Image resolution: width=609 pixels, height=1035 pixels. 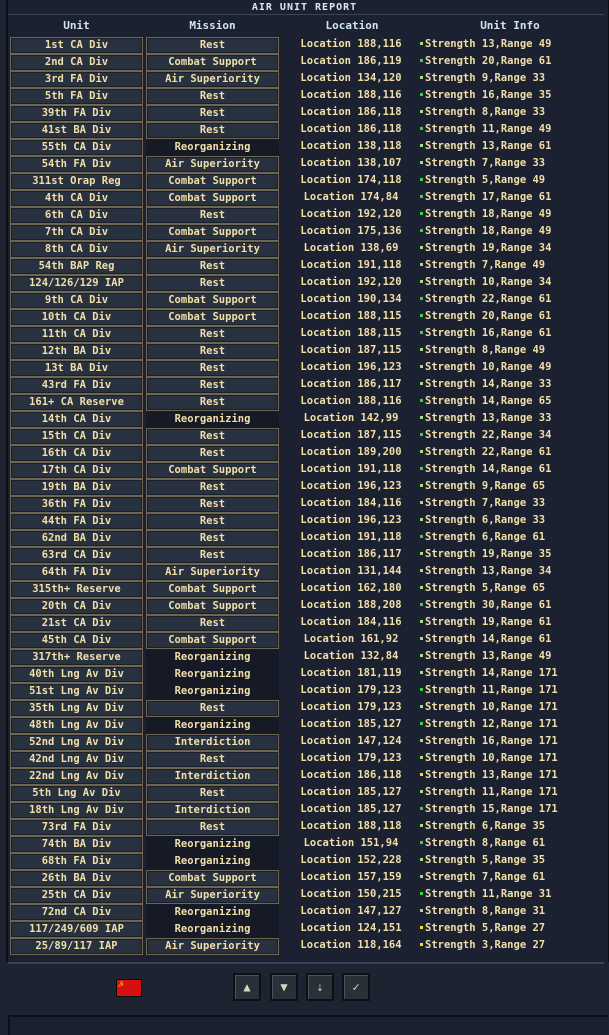 What do you see at coordinates (76, 300) in the screenshot?
I see `unit-name-button: 9th CA Div` at bounding box center [76, 300].